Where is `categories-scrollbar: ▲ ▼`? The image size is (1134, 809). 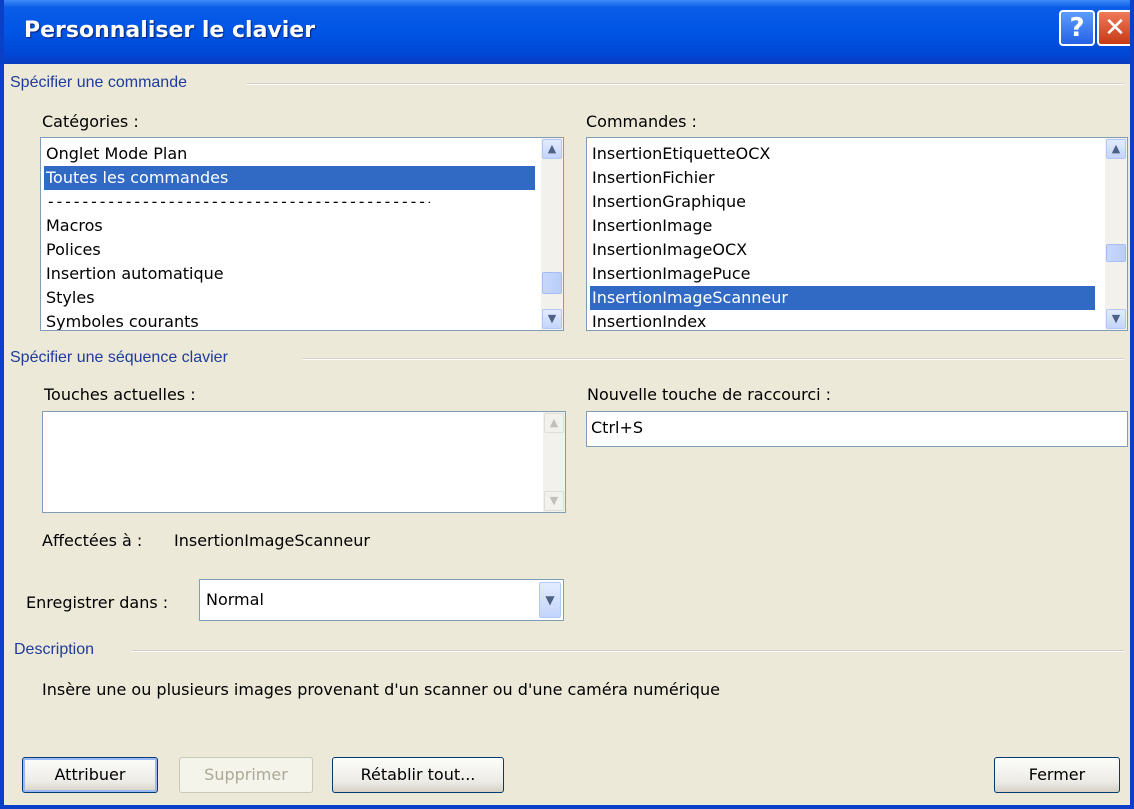
categories-scrollbar: ▲ ▼ is located at coordinates (552, 234).